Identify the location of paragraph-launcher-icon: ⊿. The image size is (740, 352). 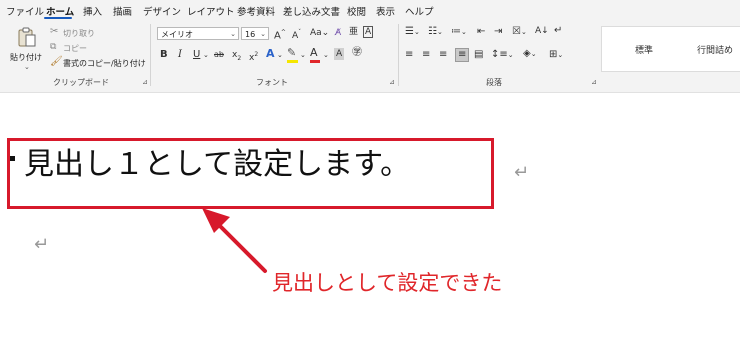
(594, 82).